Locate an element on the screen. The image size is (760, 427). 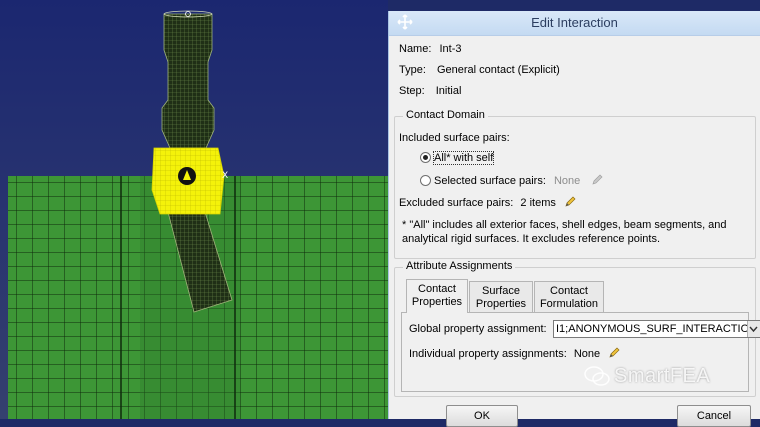
wechat-logo-icon is located at coordinates (597, 376).